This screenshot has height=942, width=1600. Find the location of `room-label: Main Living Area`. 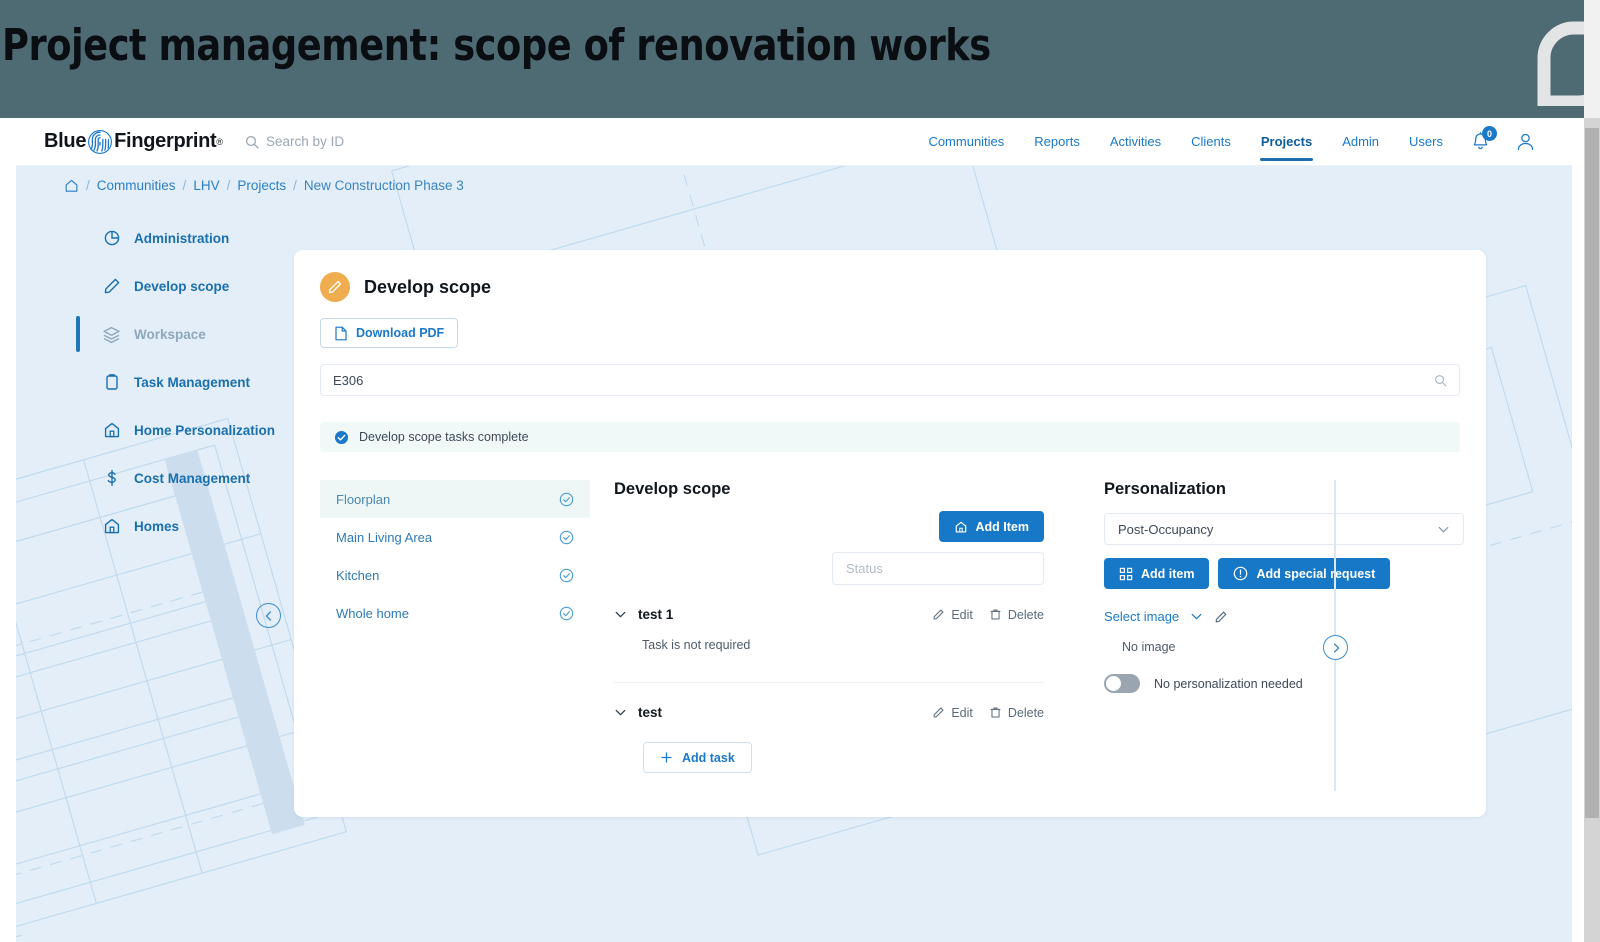

room-label: Main Living Area is located at coordinates (384, 537).